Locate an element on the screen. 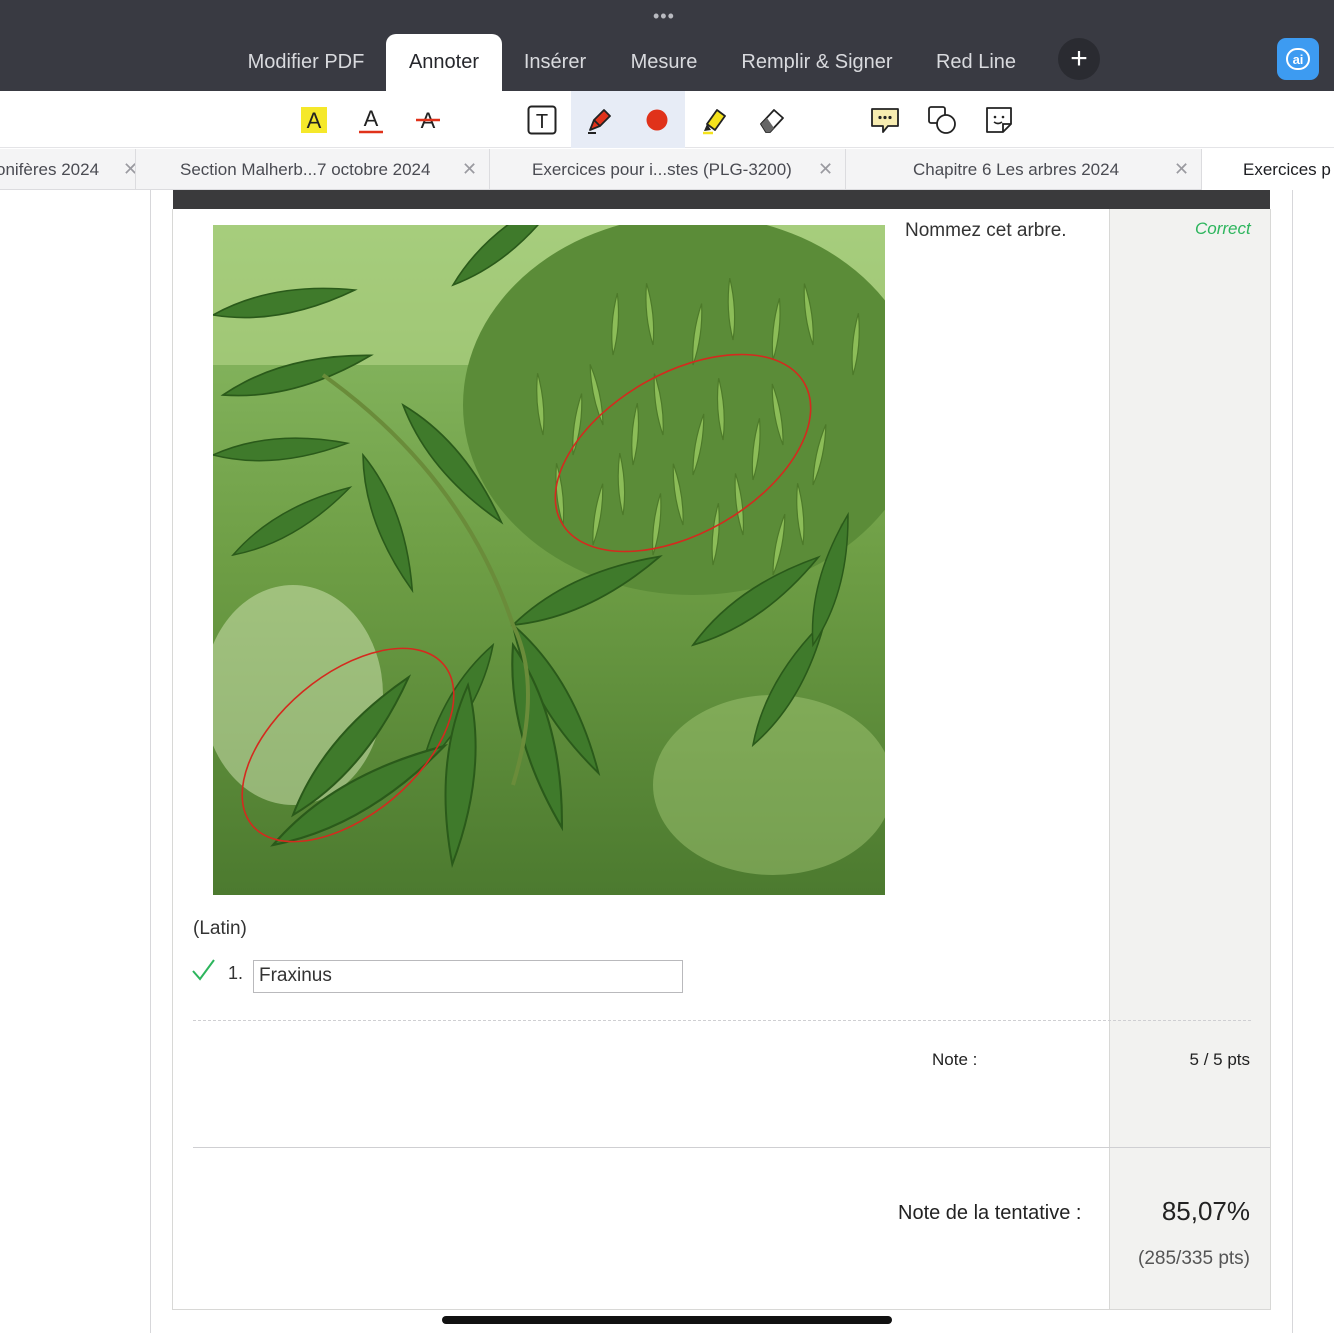 This screenshot has height=1334, width=1334. document-tab: Section Malherb...7 octobre 2024 ✕ is located at coordinates (313, 169).